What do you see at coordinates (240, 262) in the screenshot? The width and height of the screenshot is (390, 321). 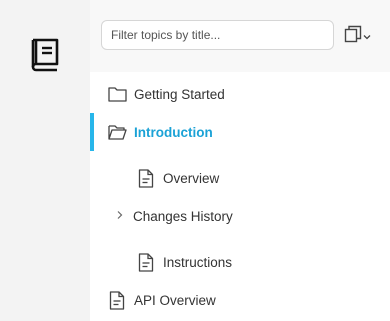 I see `tree-item-instructions: Instructions` at bounding box center [240, 262].